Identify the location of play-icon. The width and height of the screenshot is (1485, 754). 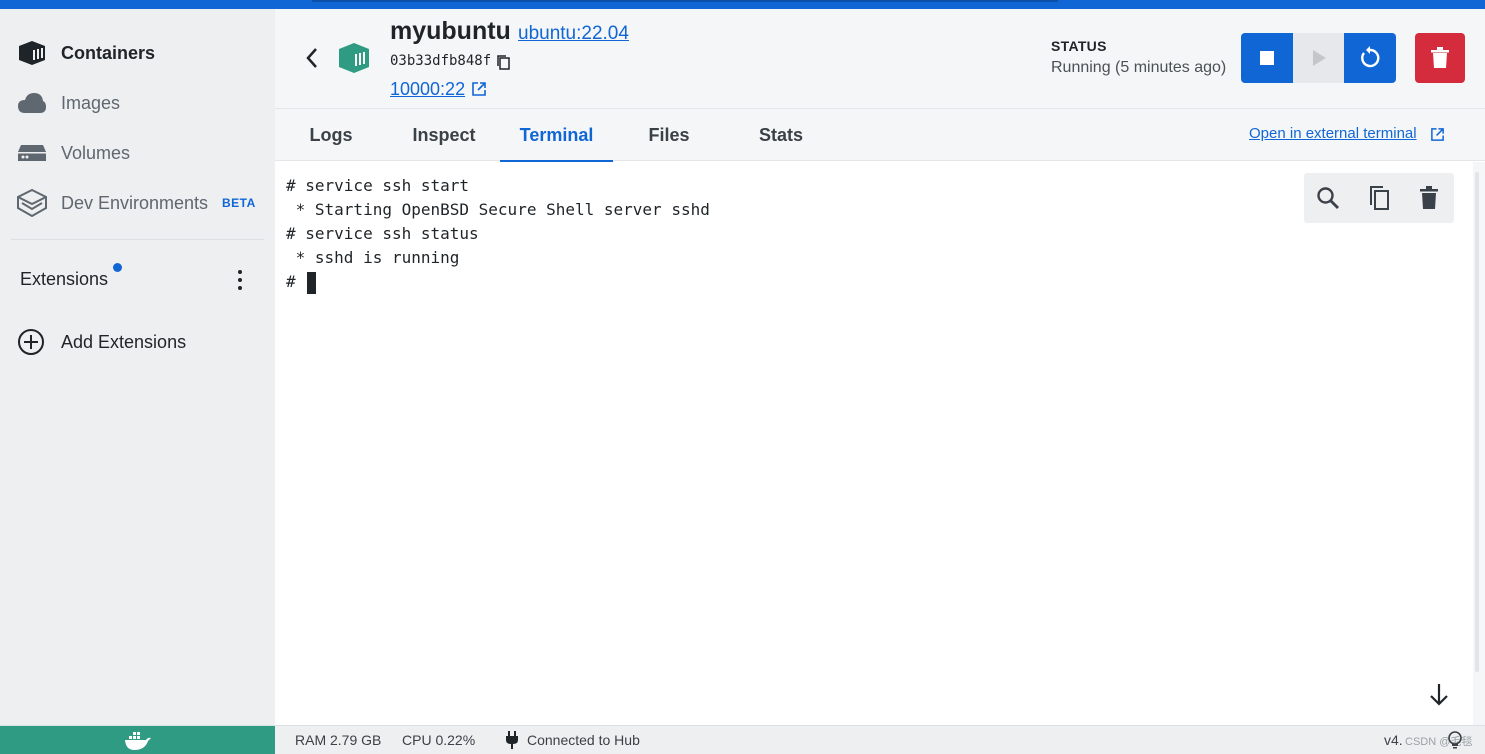
(1319, 58).